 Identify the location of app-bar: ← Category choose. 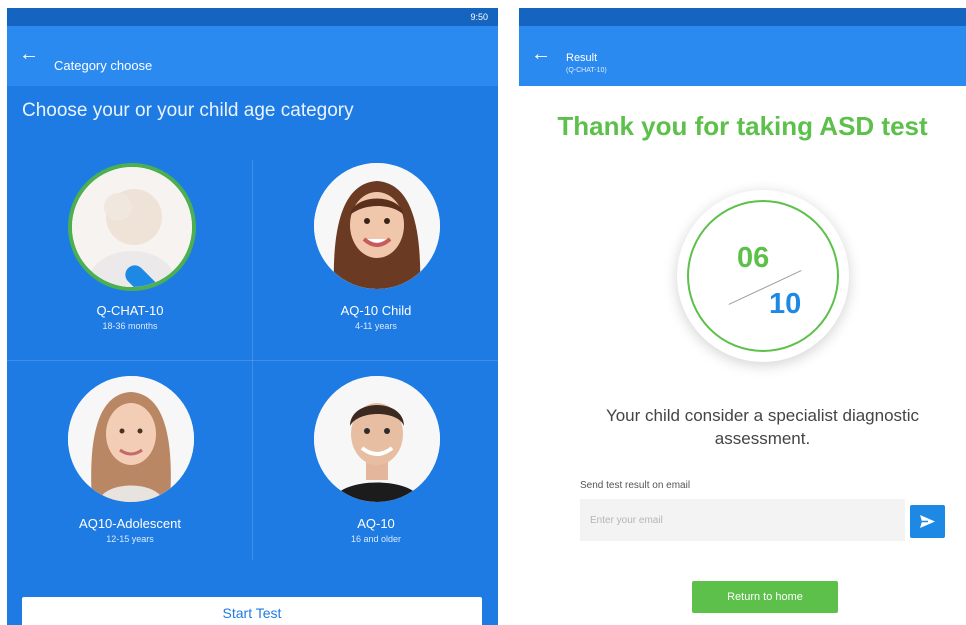
(252, 56).